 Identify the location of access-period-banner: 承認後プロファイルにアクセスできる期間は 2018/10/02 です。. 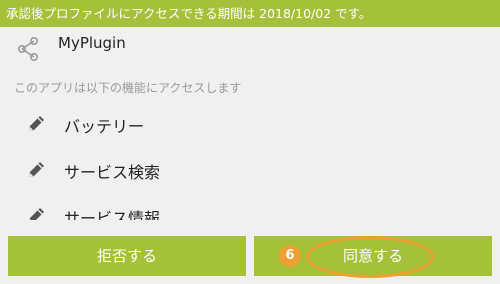
(250, 13).